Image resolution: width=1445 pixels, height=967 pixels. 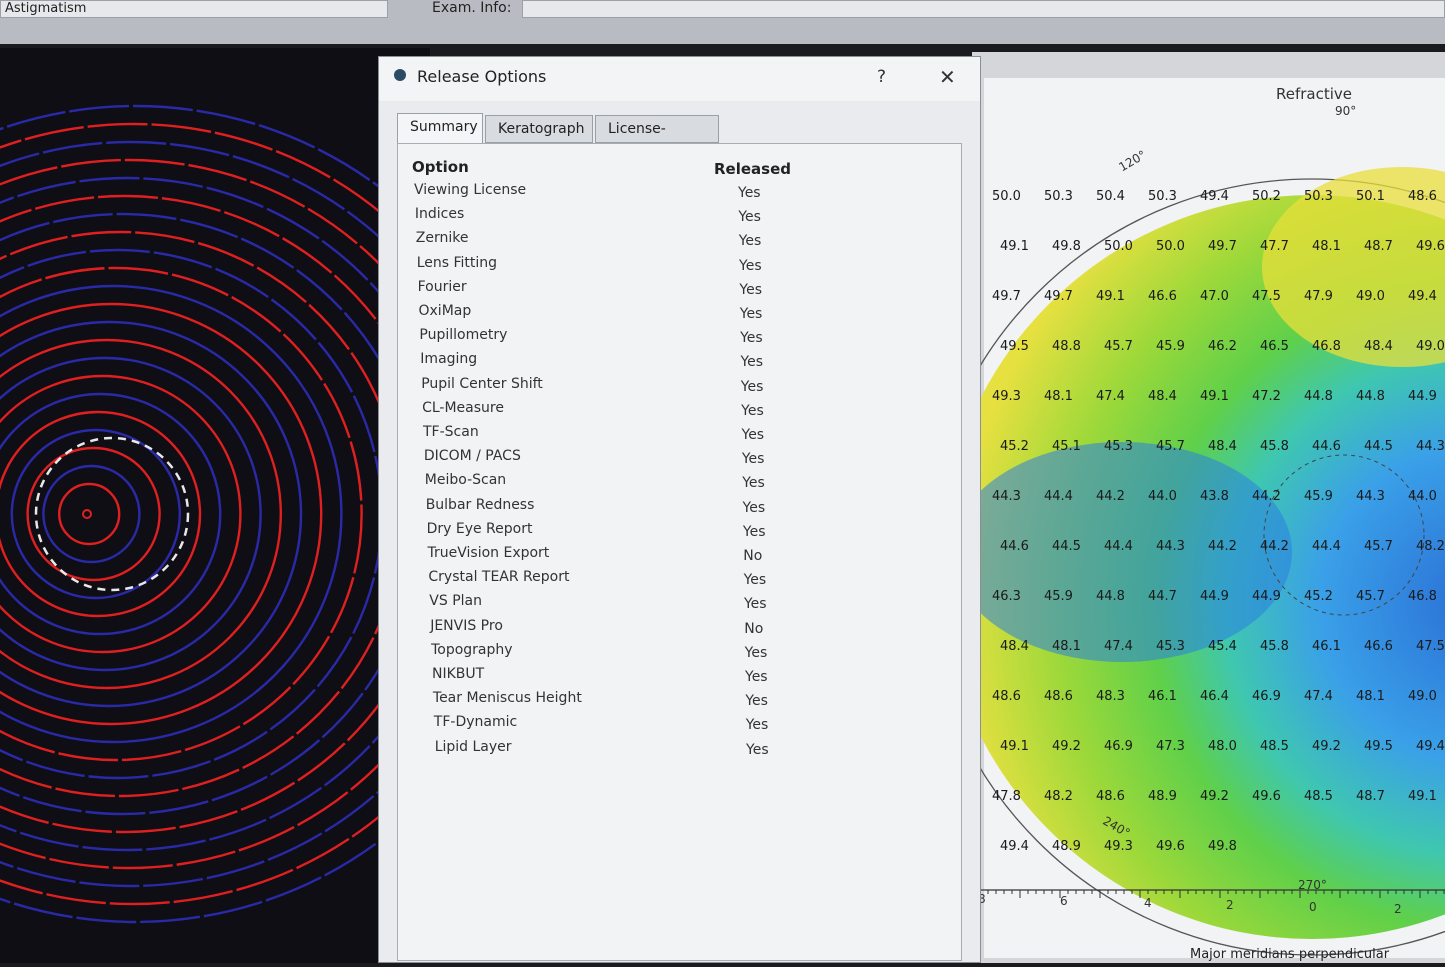 What do you see at coordinates (983, 9) in the screenshot?
I see `exam-info-field` at bounding box center [983, 9].